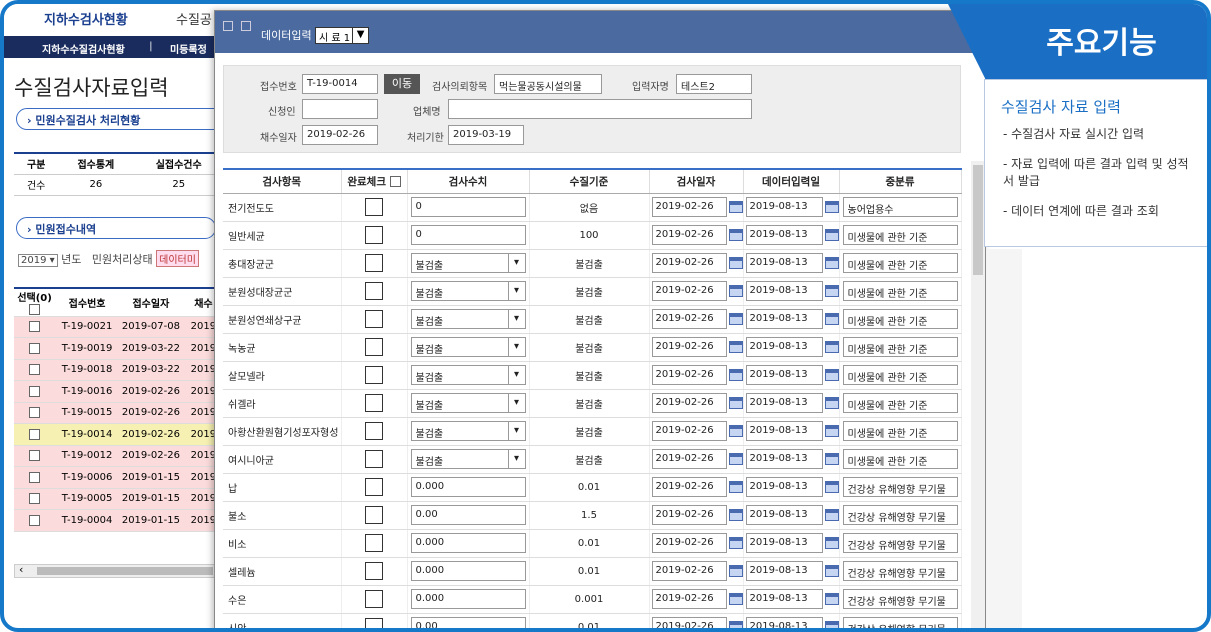  What do you see at coordinates (548, 84) in the screenshot?
I see `request-item-field: 먹는물공동시설의물` at bounding box center [548, 84].